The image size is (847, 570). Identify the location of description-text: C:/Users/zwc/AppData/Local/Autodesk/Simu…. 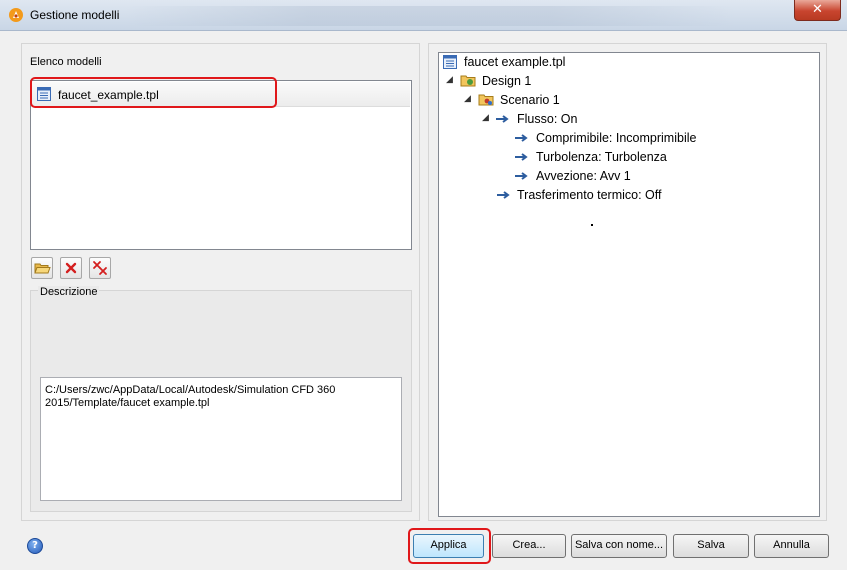
(190, 396).